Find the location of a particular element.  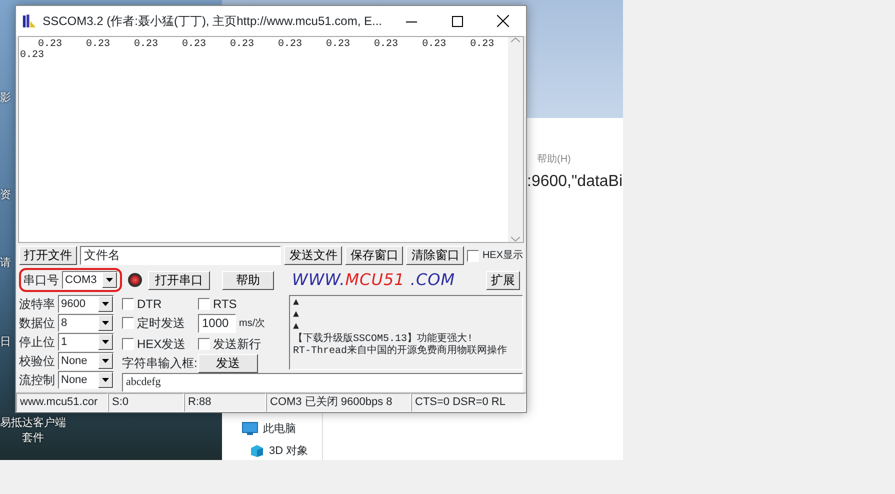

checkbox-label: RTS is located at coordinates (225, 304).